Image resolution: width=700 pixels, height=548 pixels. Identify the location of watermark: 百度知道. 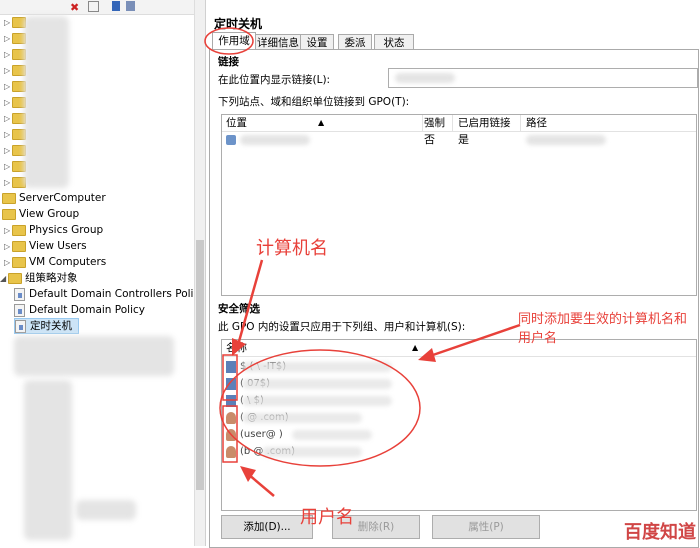
(660, 532).